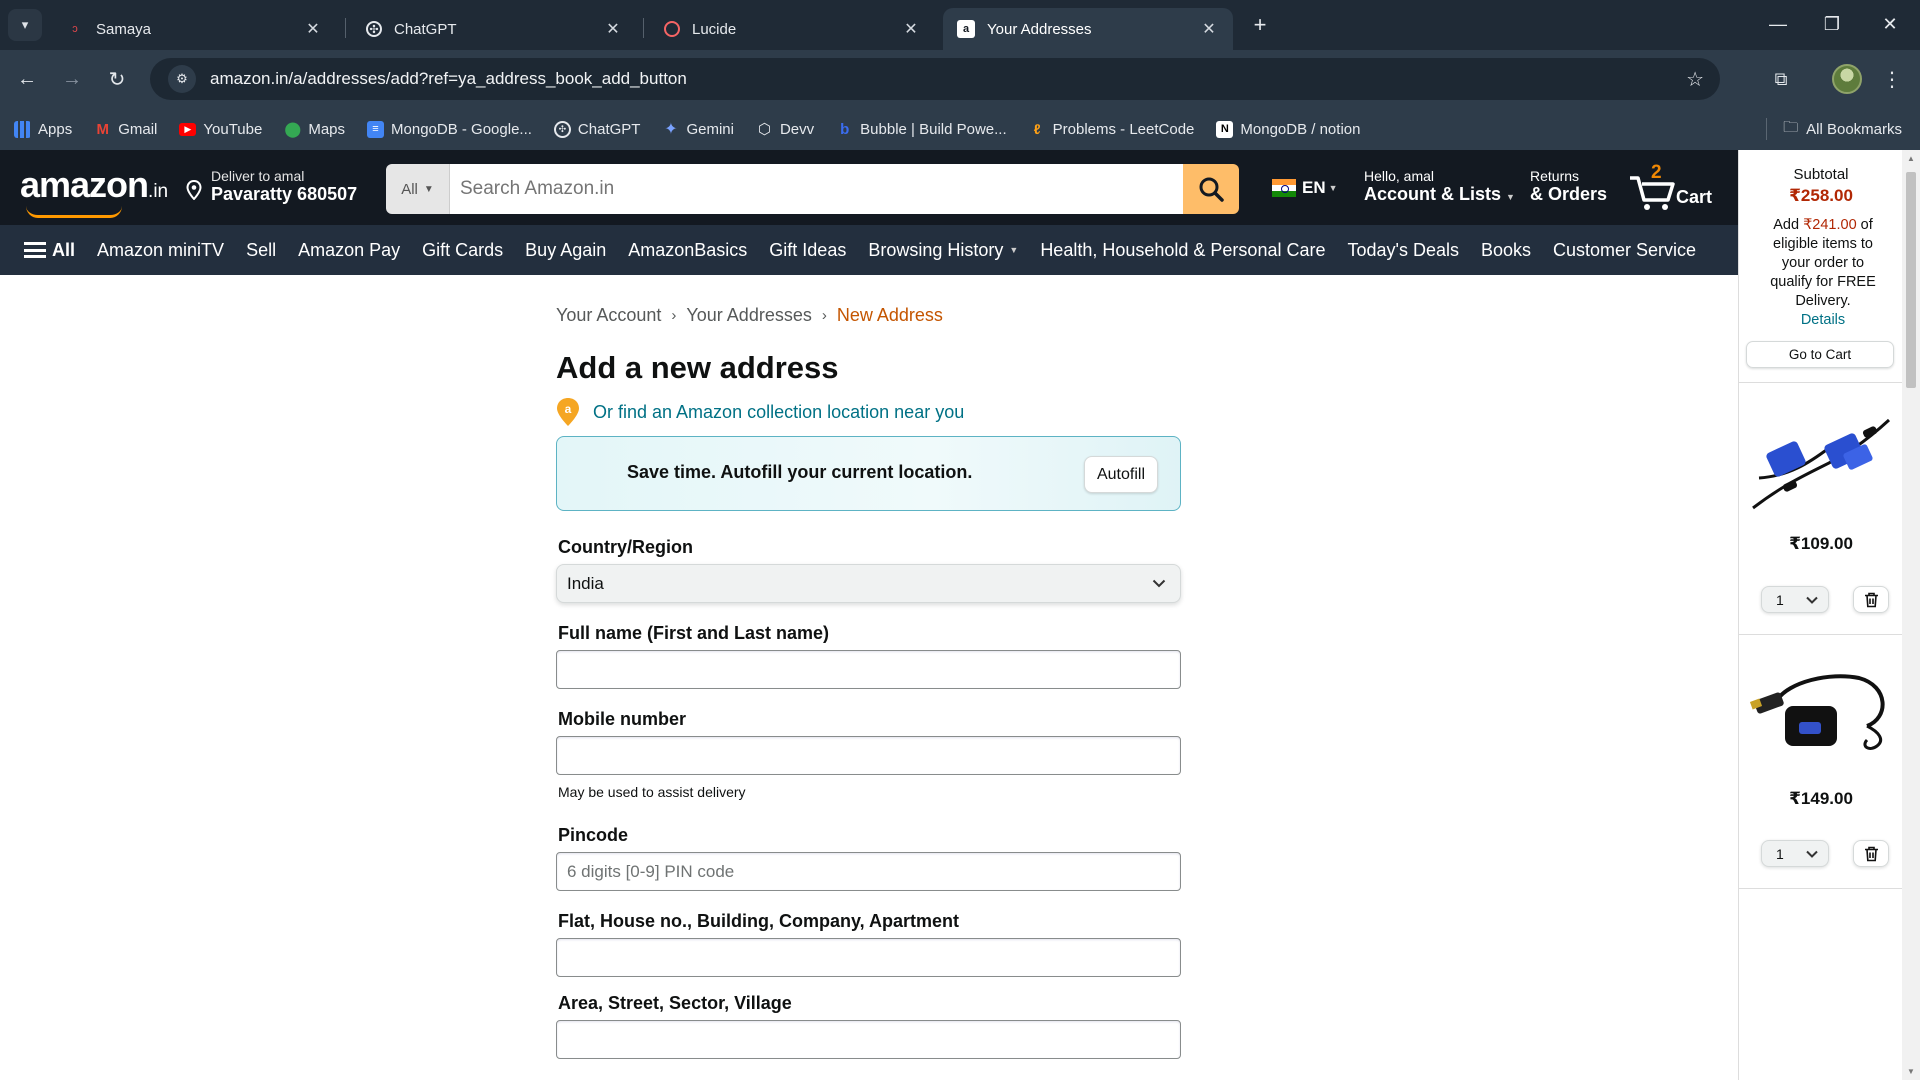  I want to click on flat-input, so click(868, 957).